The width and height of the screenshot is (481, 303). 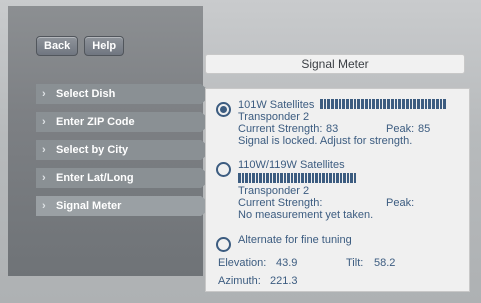 I want to click on option1-label: 101W Satellites, so click(x=276, y=105).